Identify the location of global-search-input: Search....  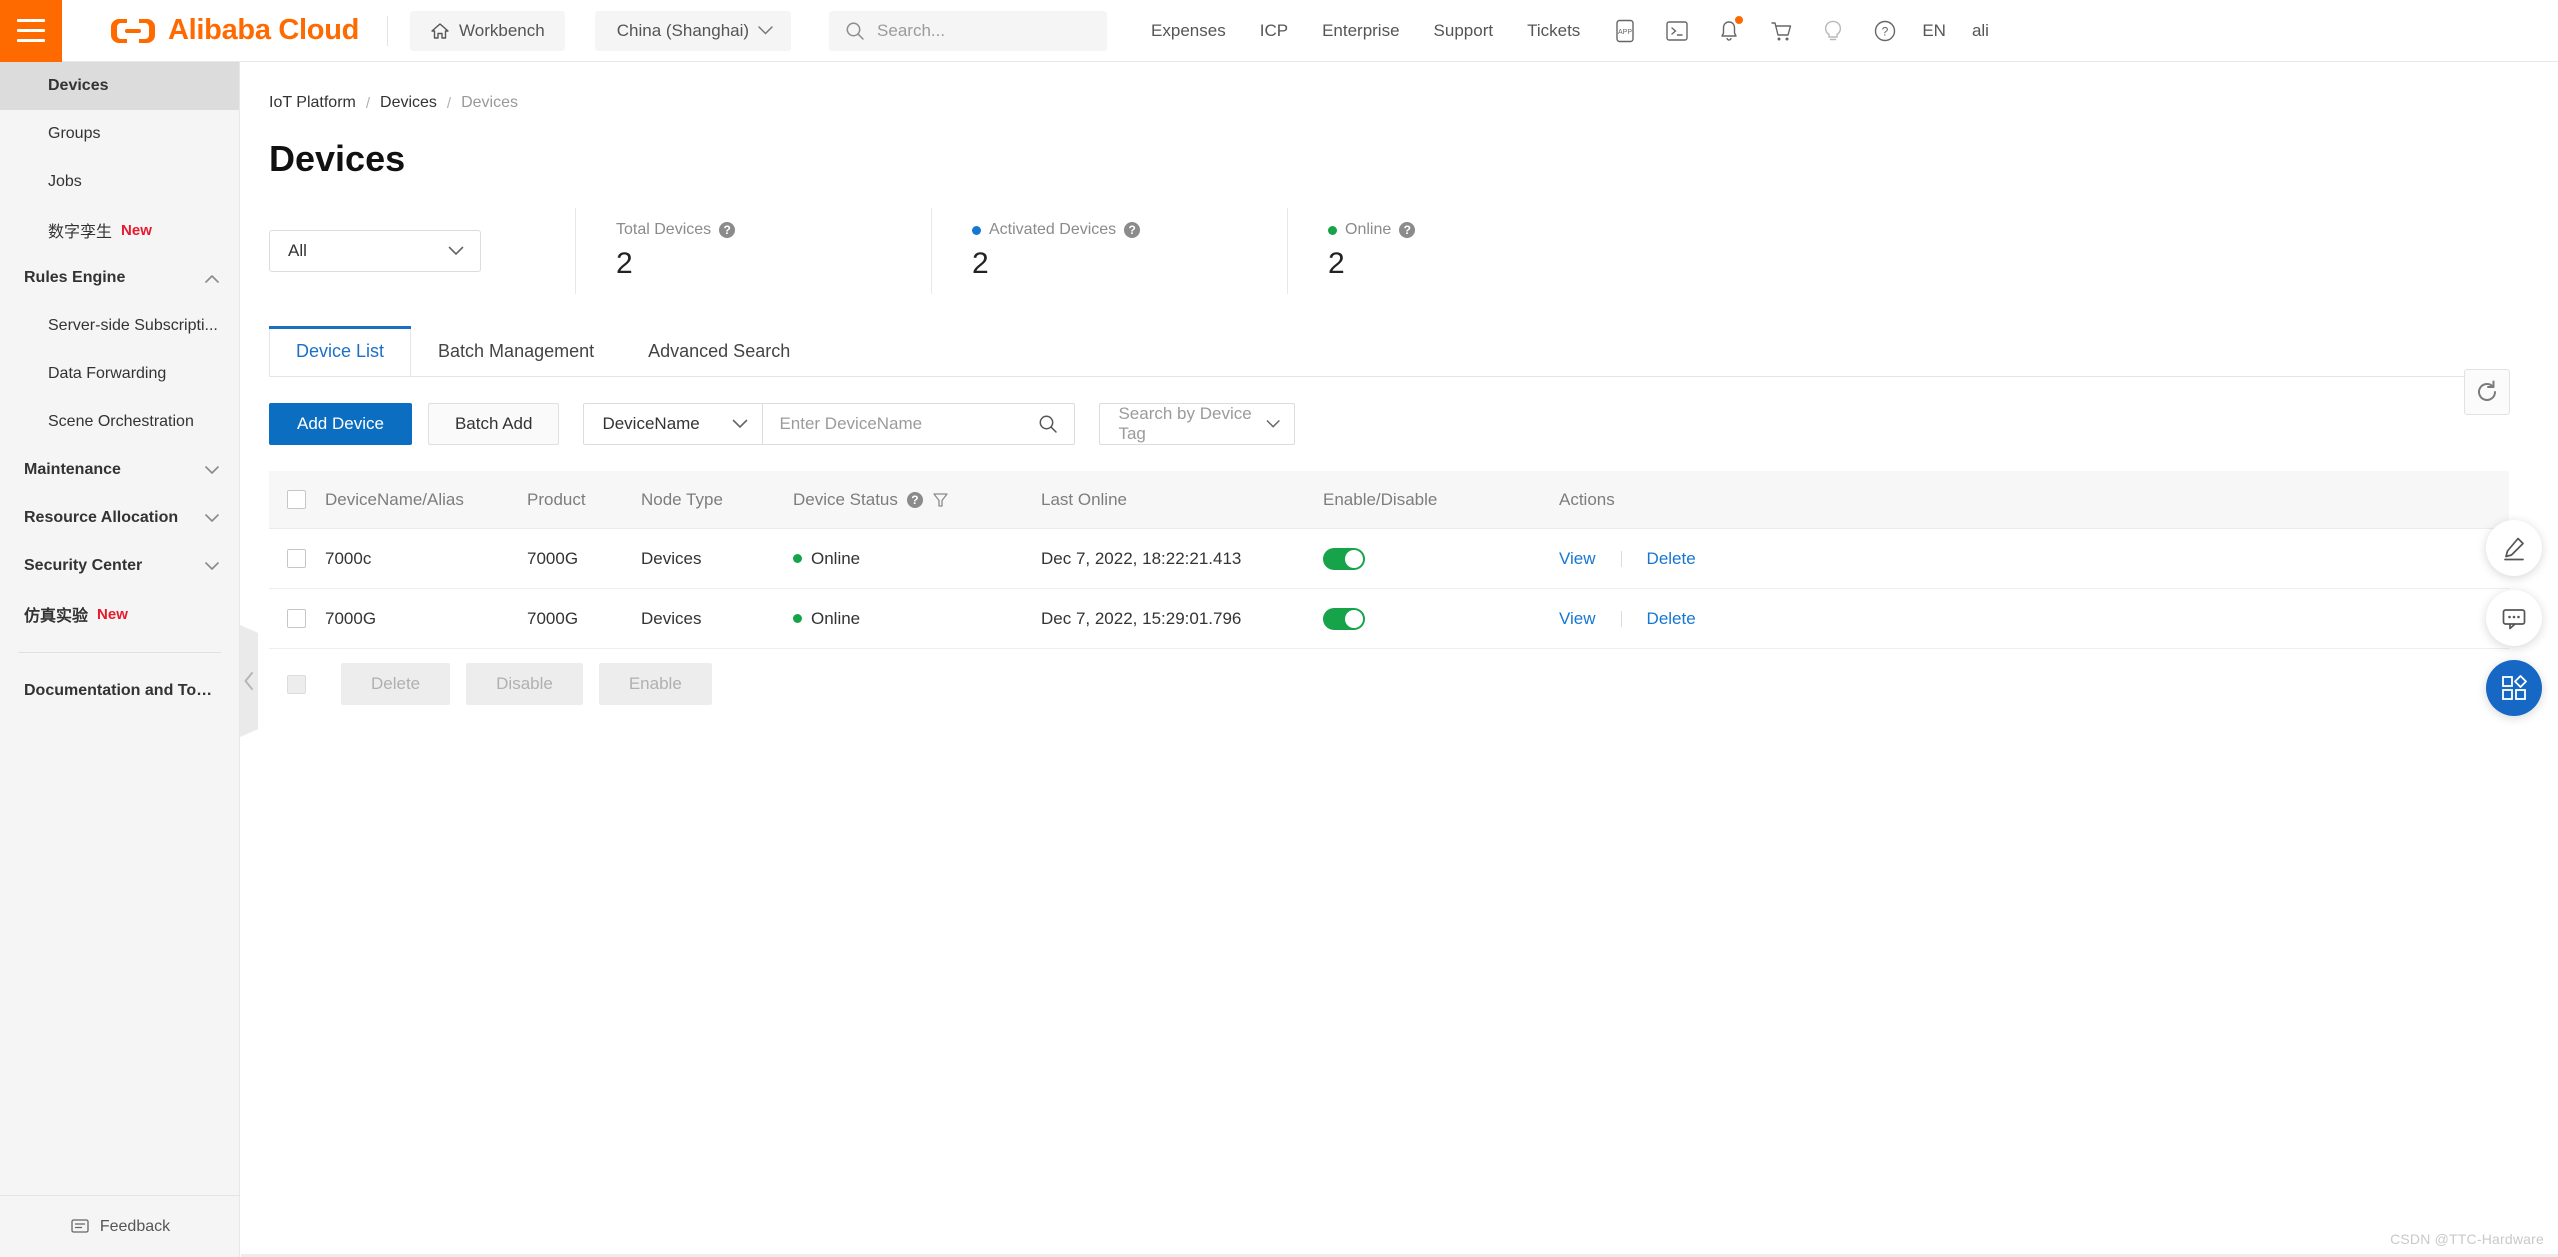
(968, 30).